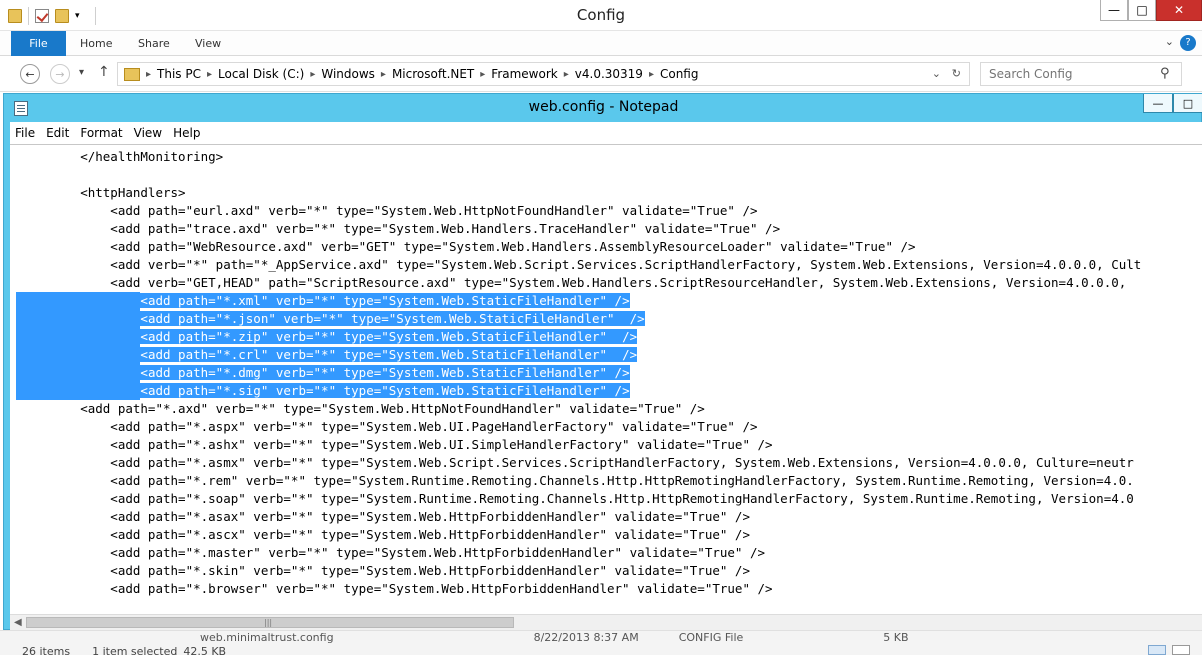 The width and height of the screenshot is (1202, 658). I want to click on address-history-dropdown-icon: ⌄, so click(936, 73).